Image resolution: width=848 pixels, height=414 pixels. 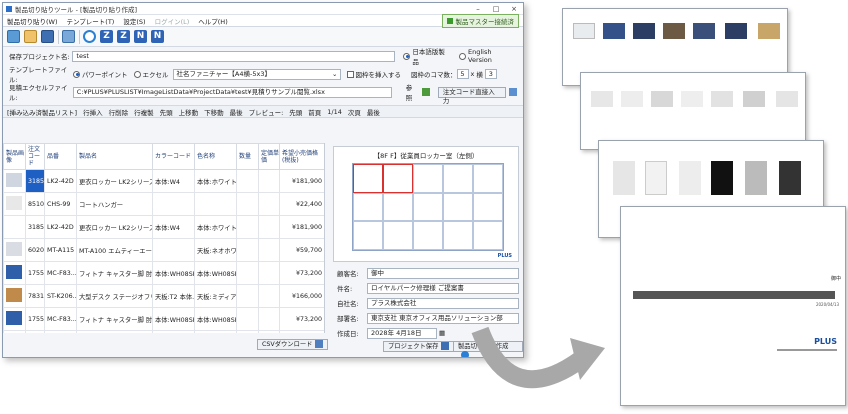 What do you see at coordinates (462, 74) in the screenshot?
I see `cols-stepper: 5` at bounding box center [462, 74].